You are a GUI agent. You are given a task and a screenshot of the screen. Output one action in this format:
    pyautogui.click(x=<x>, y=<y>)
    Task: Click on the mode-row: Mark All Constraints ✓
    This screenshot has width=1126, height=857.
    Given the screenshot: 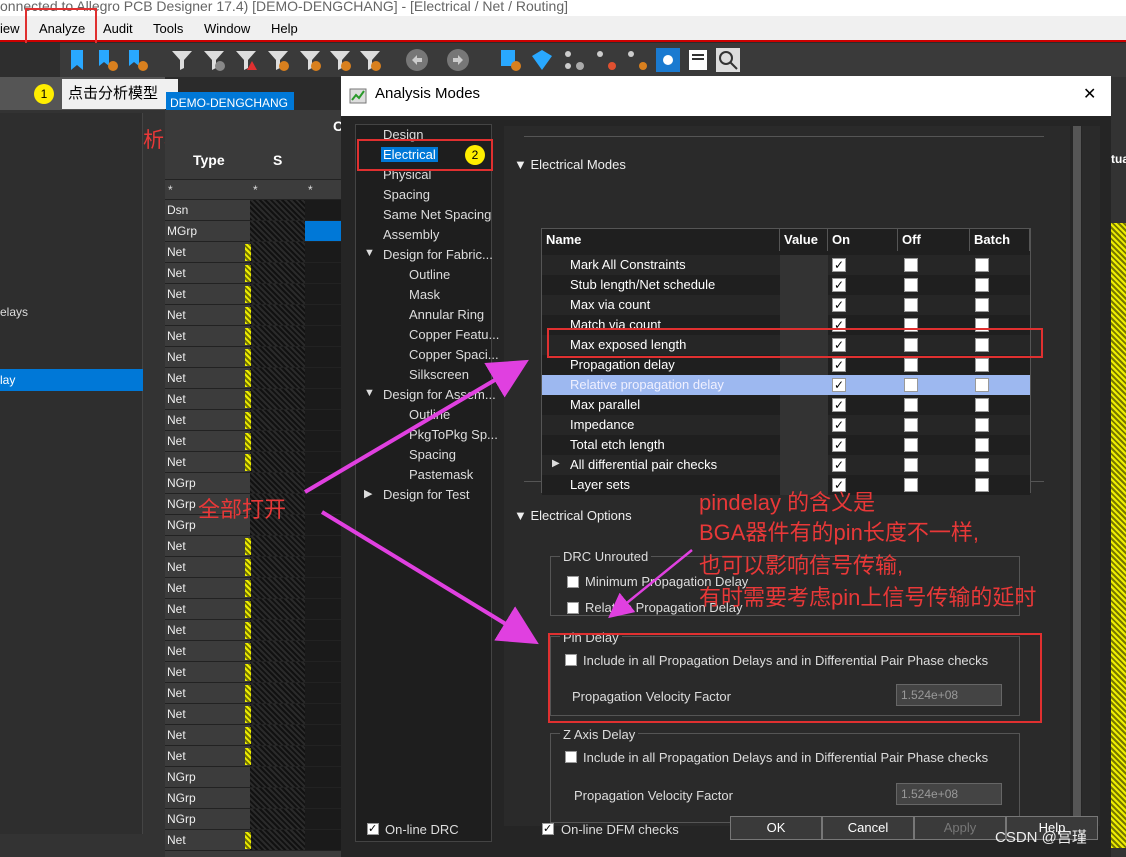 What is the action you would take?
    pyautogui.click(x=786, y=265)
    